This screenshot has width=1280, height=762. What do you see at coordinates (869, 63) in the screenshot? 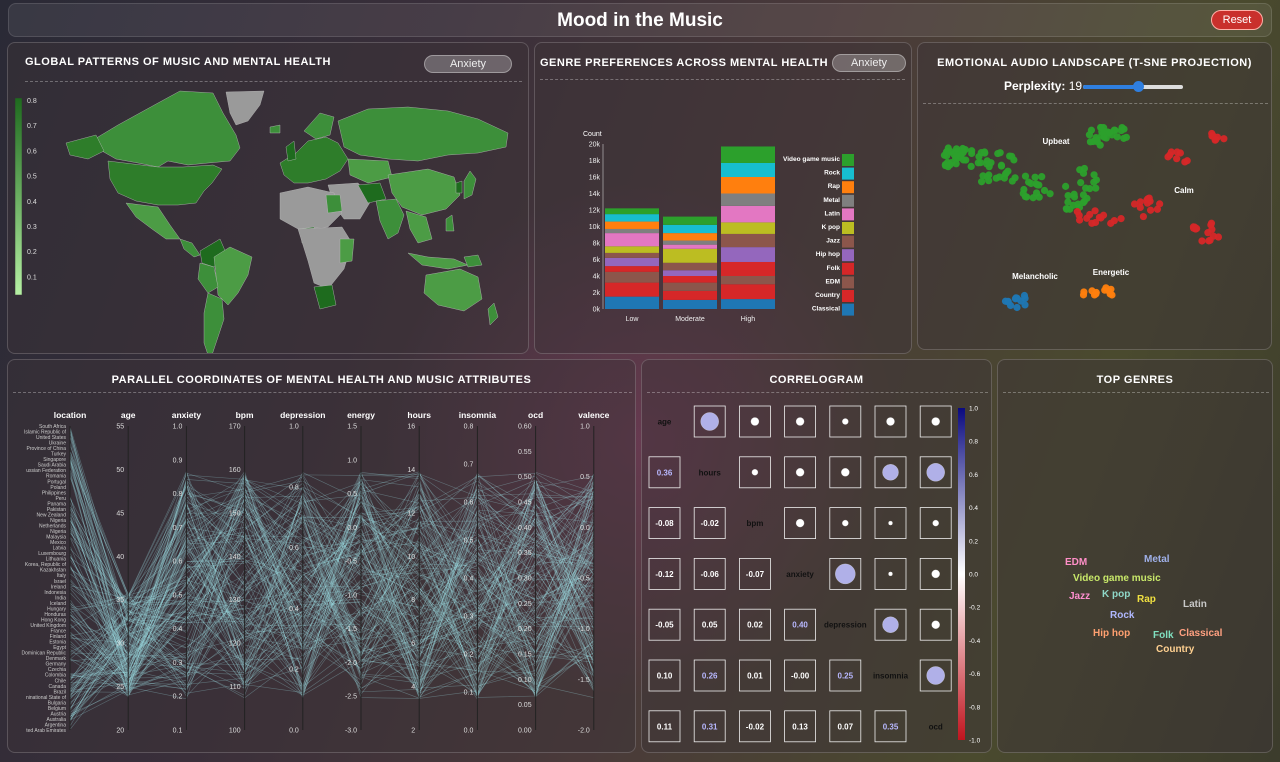
I see `genre-metric-dropdown: Anxiety` at bounding box center [869, 63].